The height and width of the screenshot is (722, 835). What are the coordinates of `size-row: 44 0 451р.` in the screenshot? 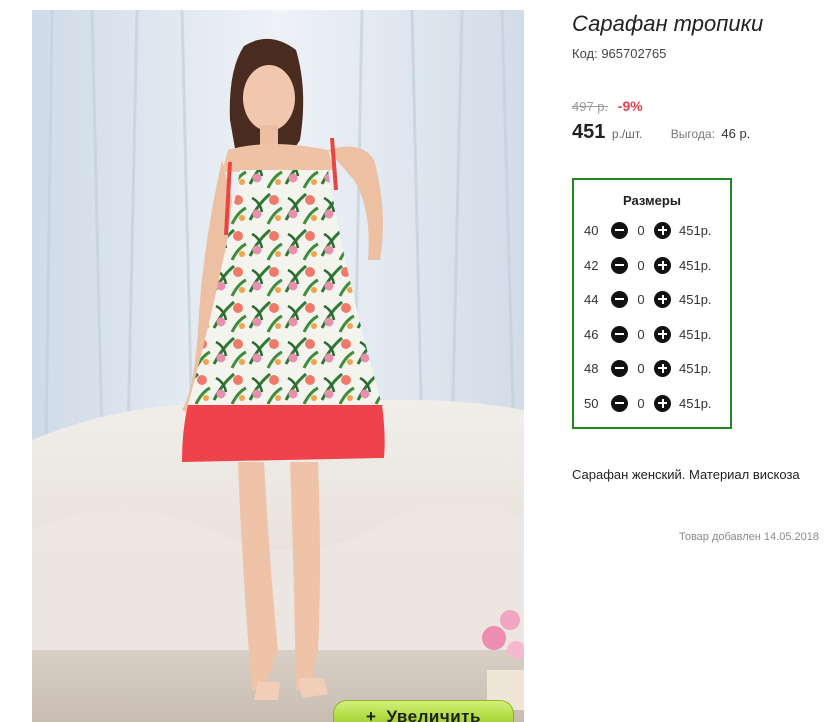 It's located at (648, 299).